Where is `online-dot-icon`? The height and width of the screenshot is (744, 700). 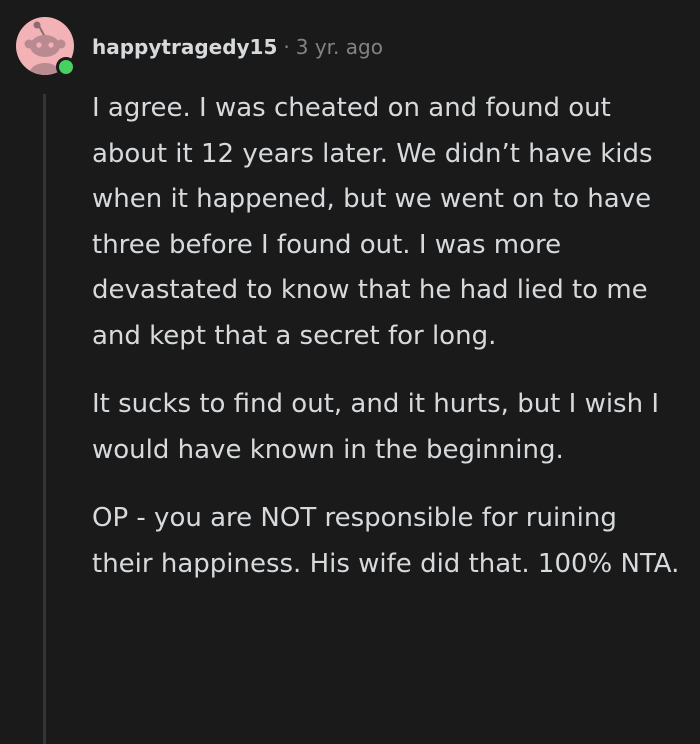 online-dot-icon is located at coordinates (66, 67).